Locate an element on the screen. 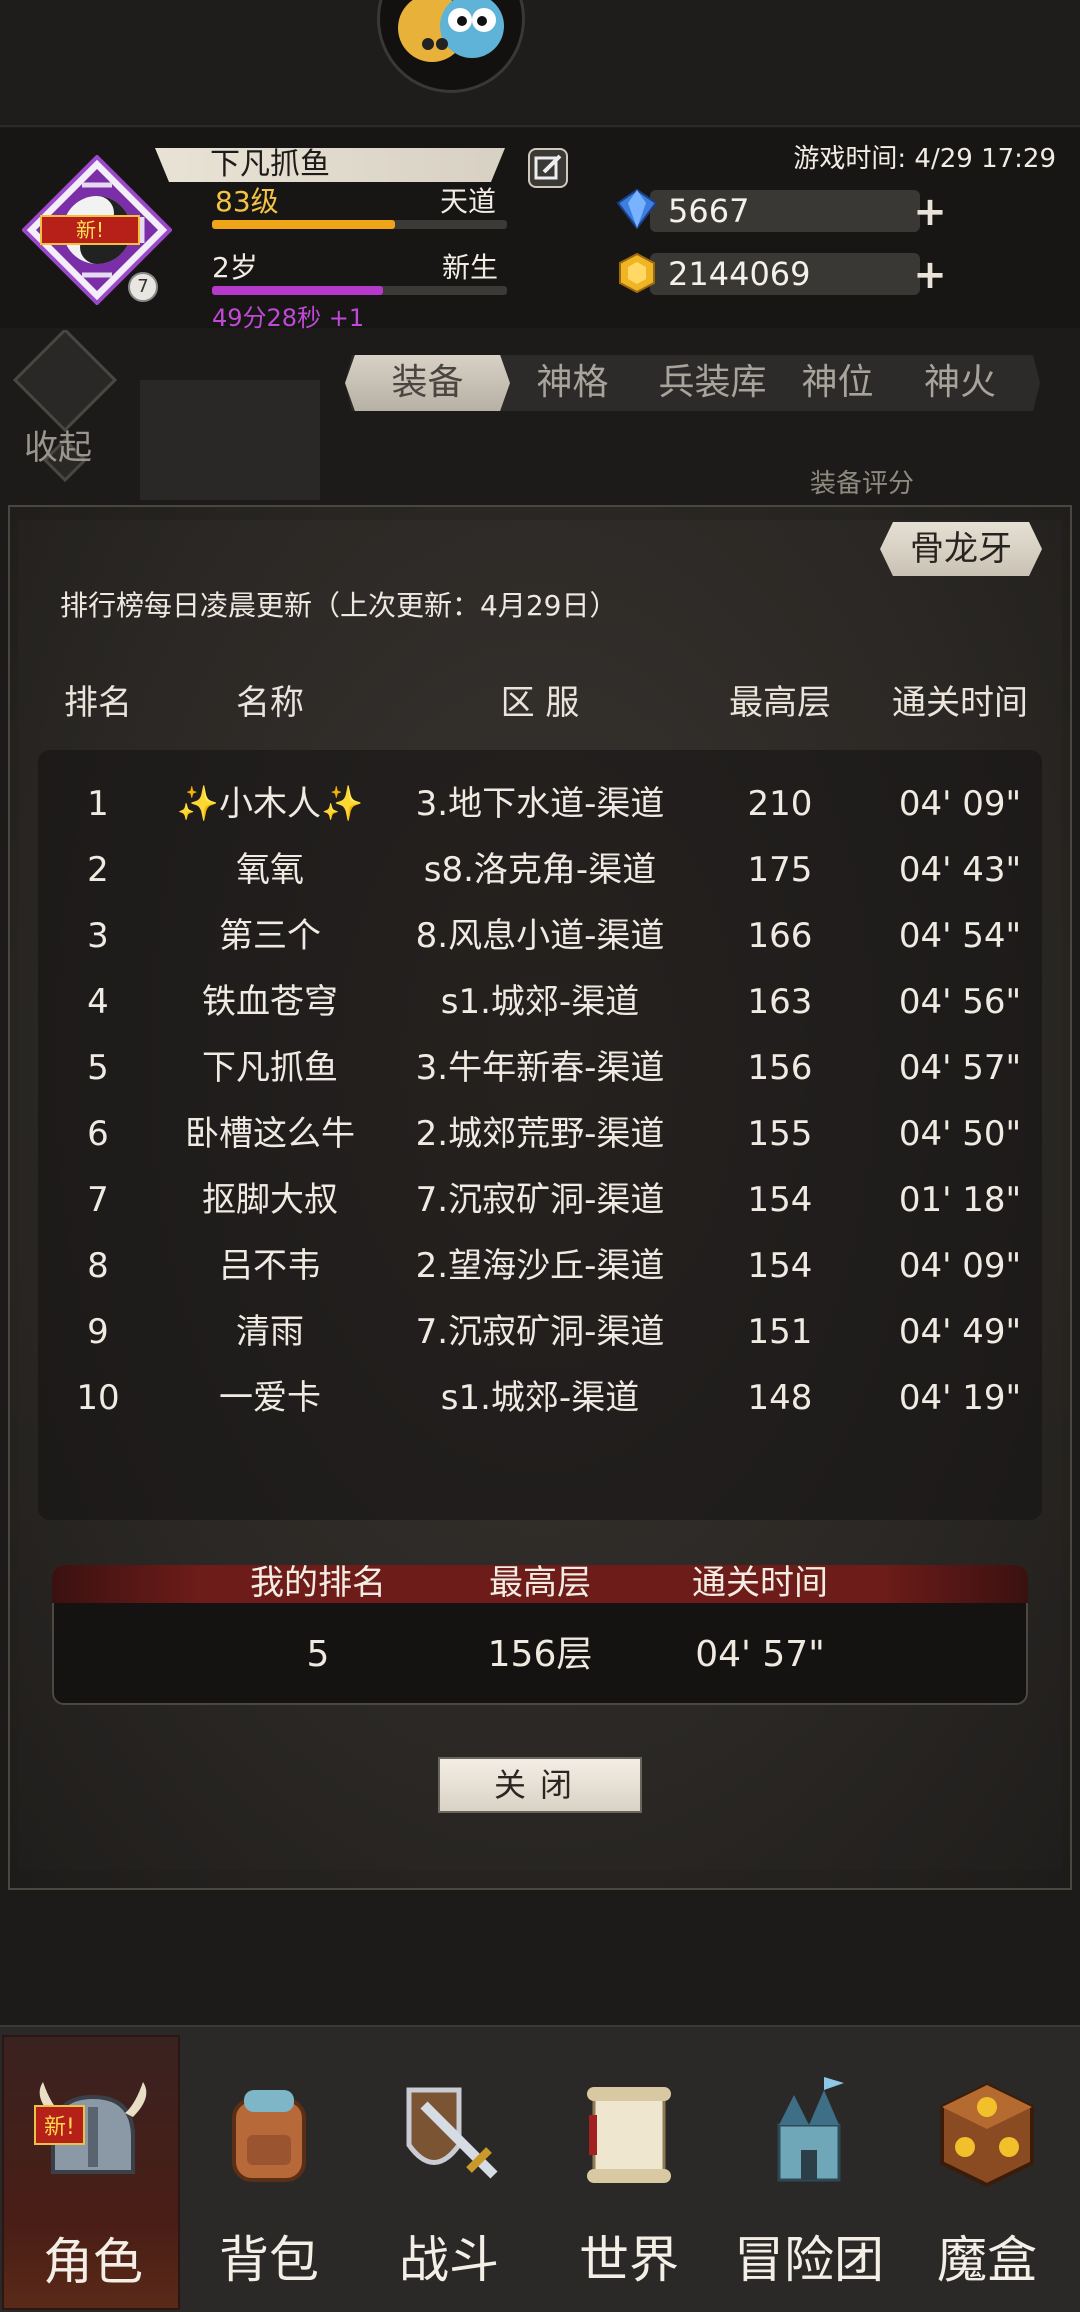 This screenshot has width=1080, height=2312. column-floor: 最高层 is located at coordinates (780, 703).